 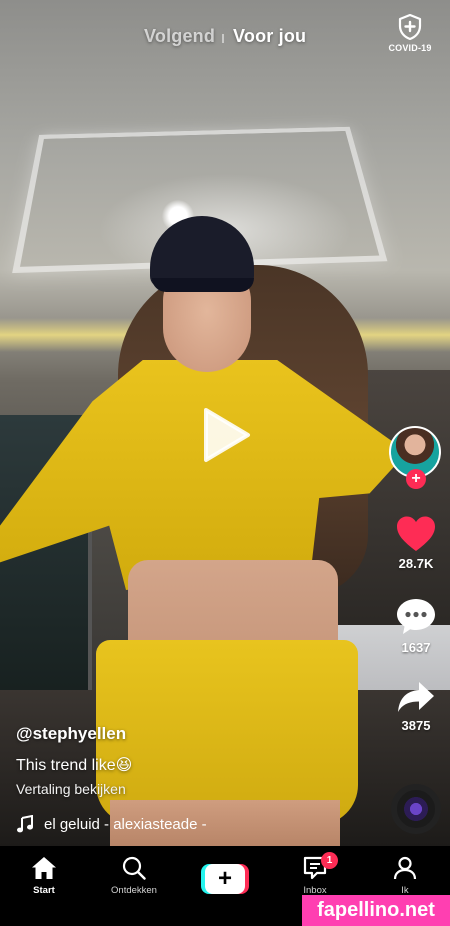 I want to click on sound-link: el geluid - alexiasteade -, so click(x=116, y=825).